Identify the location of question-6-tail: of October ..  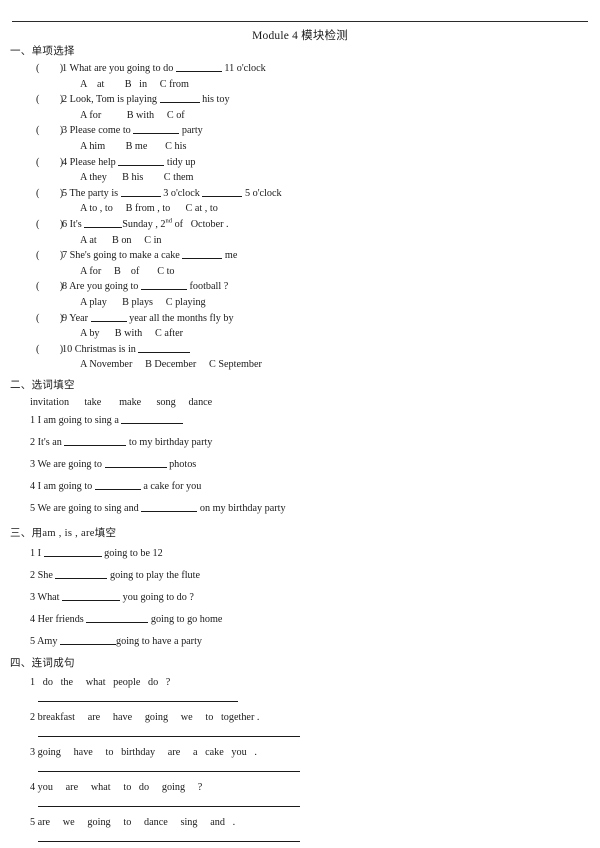
(200, 224).